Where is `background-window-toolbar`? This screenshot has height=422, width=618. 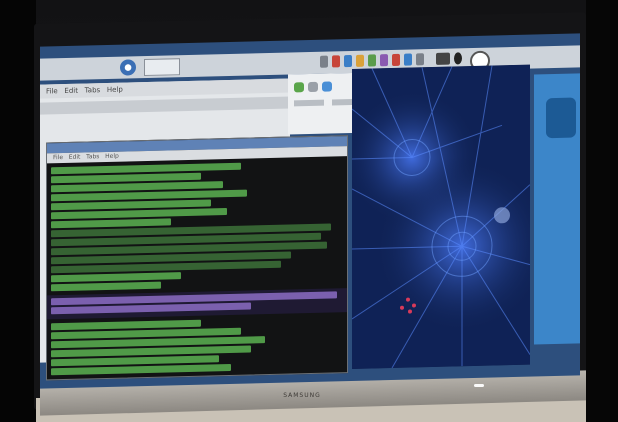
background-window-toolbar is located at coordinates (165, 105).